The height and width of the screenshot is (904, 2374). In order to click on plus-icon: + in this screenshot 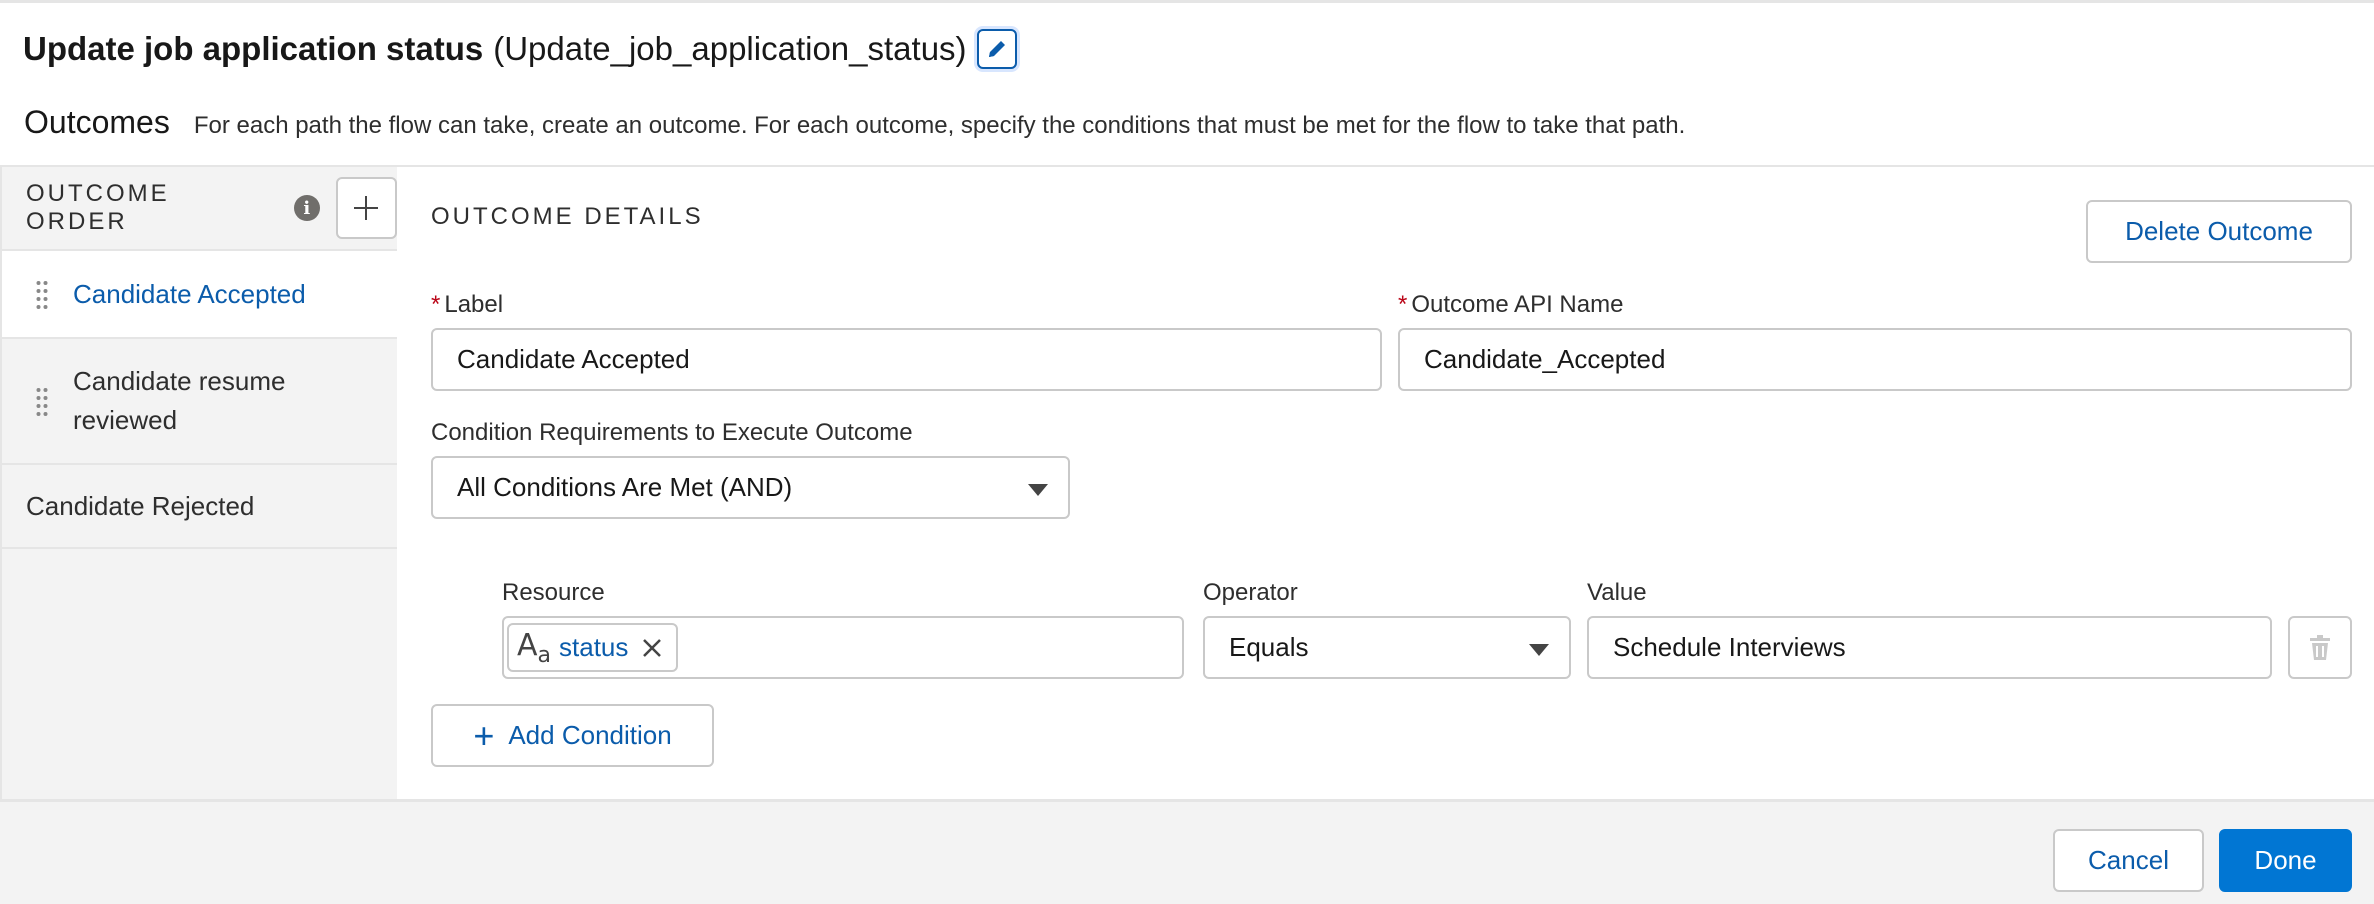, I will do `click(484, 735)`.